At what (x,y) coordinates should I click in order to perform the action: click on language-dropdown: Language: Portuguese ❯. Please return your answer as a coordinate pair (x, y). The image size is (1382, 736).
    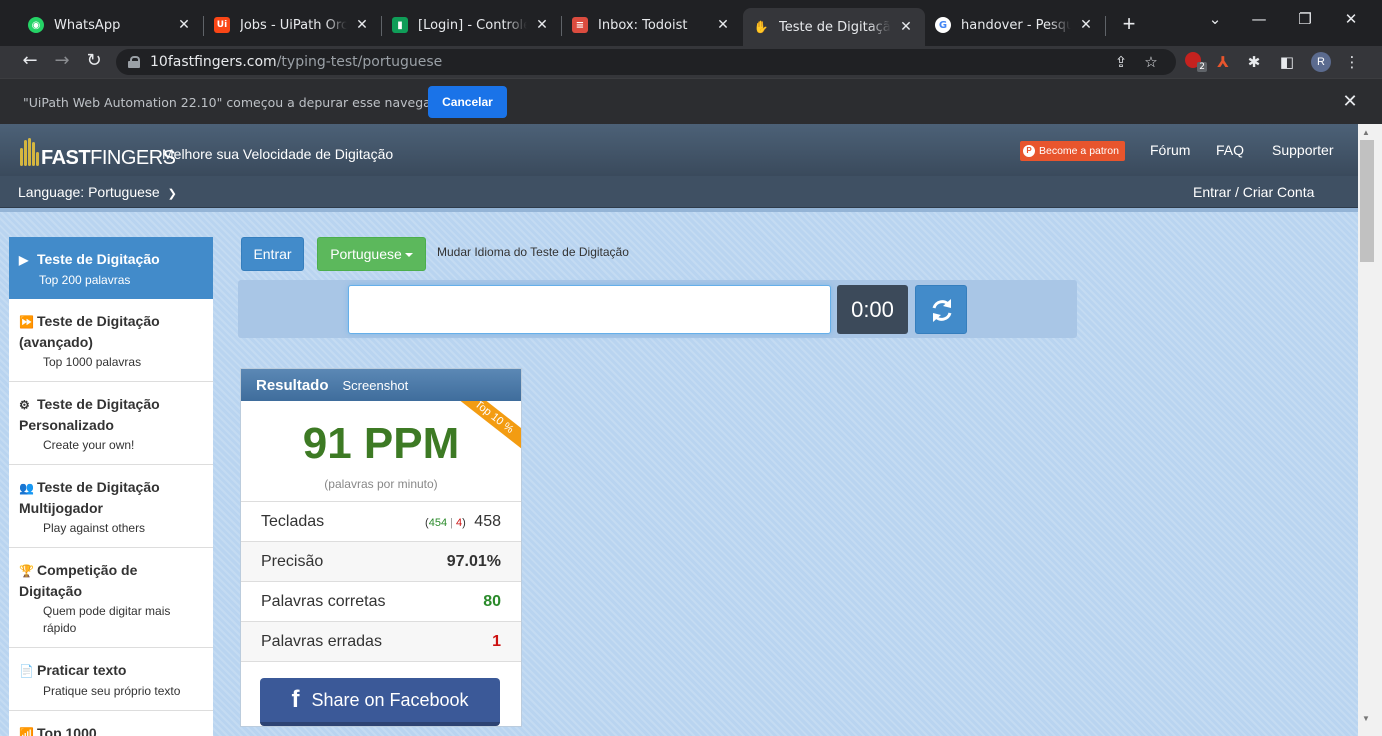
    Looking at the image, I should click on (97, 192).